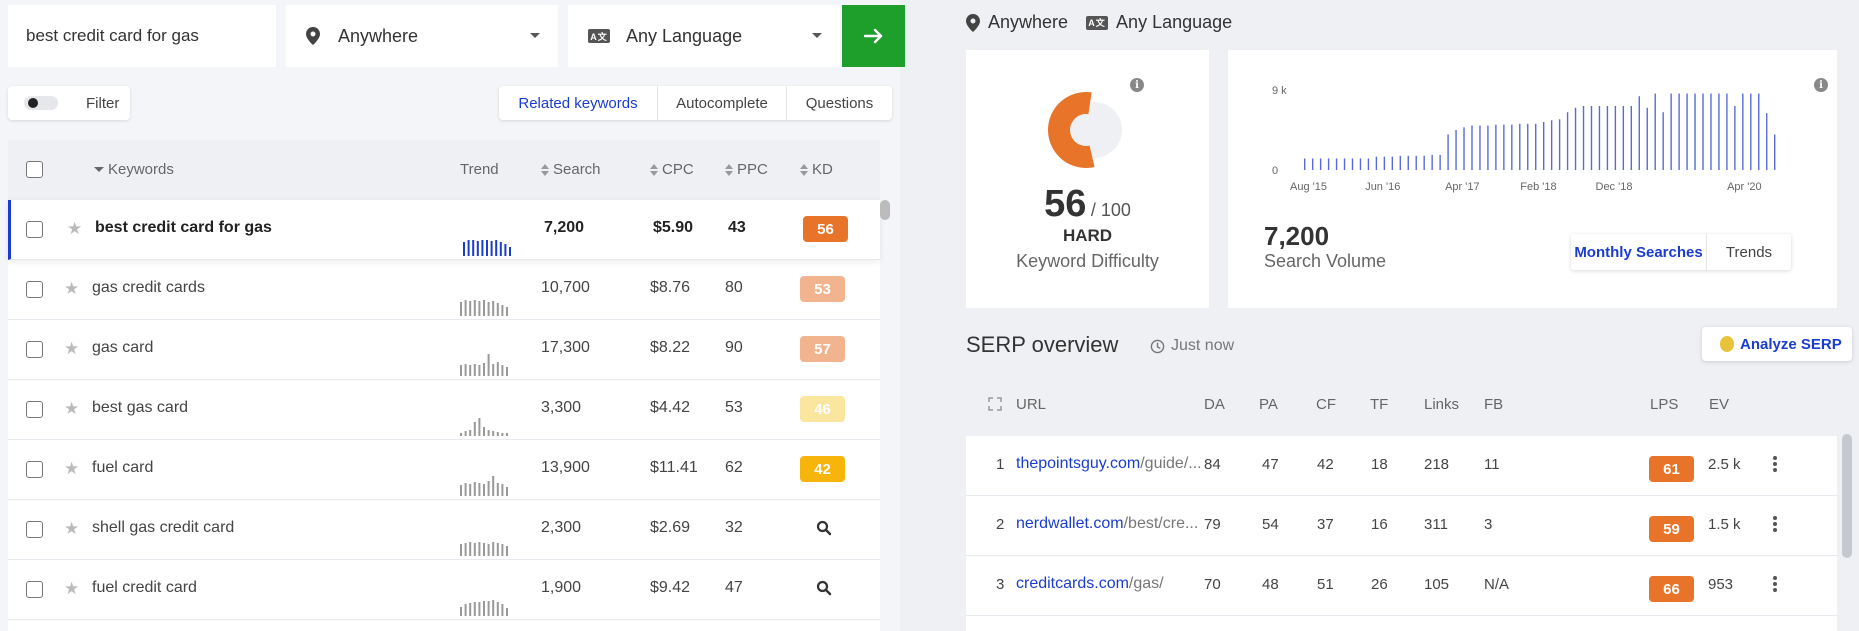  I want to click on ppc-value: 80, so click(734, 287).